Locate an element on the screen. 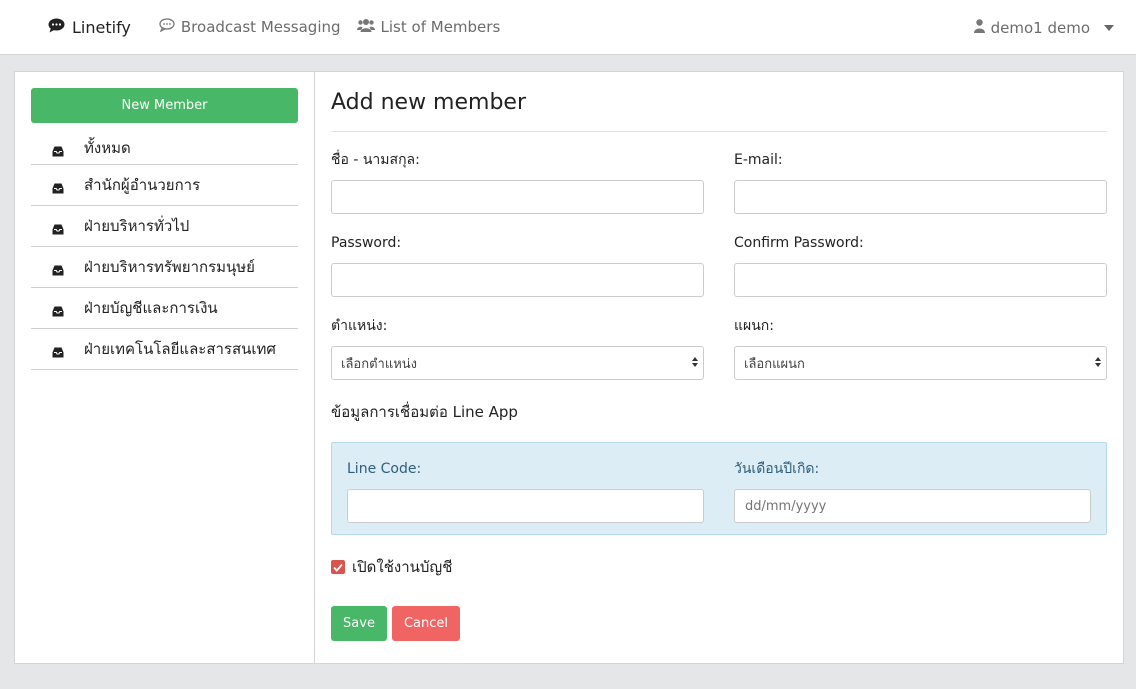 The height and width of the screenshot is (689, 1136). sidebar-item-accounting-finance: ฝ่ายบัญชีและการเงิน is located at coordinates (164, 308).